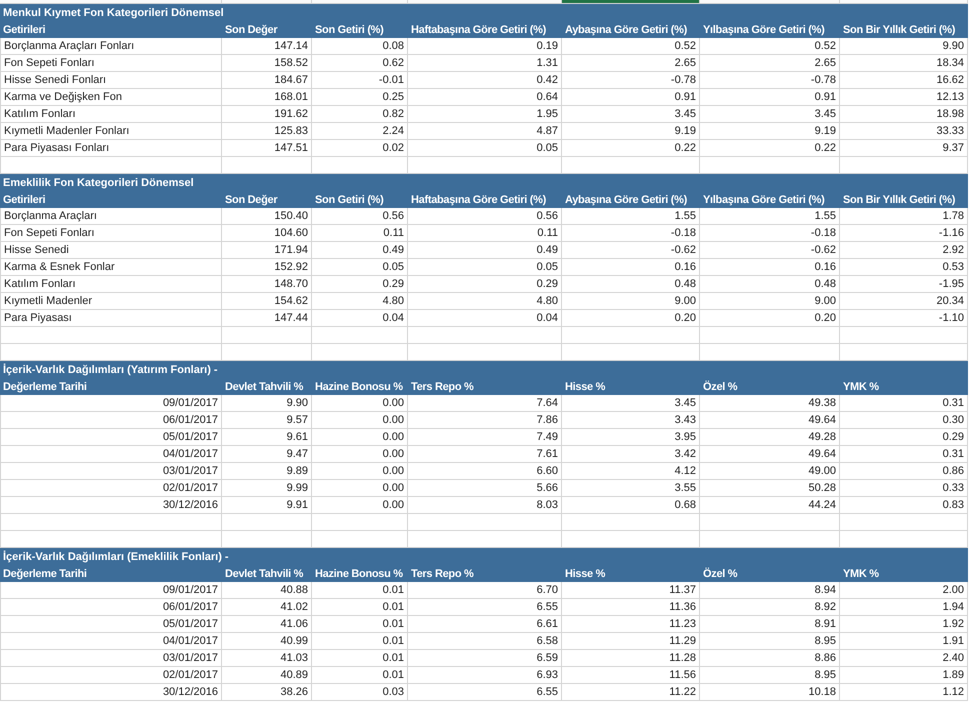 The height and width of the screenshot is (702, 972). What do you see at coordinates (950, 80) in the screenshot?
I see `table-cell: 16.62` at bounding box center [950, 80].